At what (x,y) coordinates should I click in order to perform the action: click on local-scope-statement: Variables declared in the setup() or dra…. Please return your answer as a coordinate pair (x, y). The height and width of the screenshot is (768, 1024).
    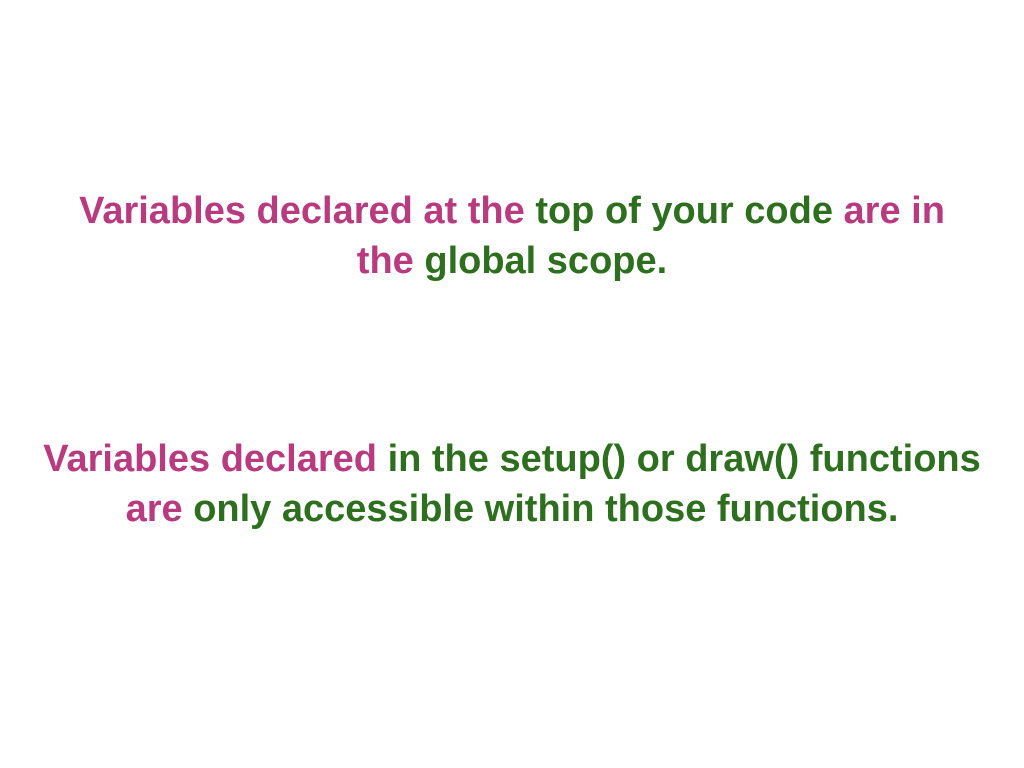
    Looking at the image, I should click on (512, 484).